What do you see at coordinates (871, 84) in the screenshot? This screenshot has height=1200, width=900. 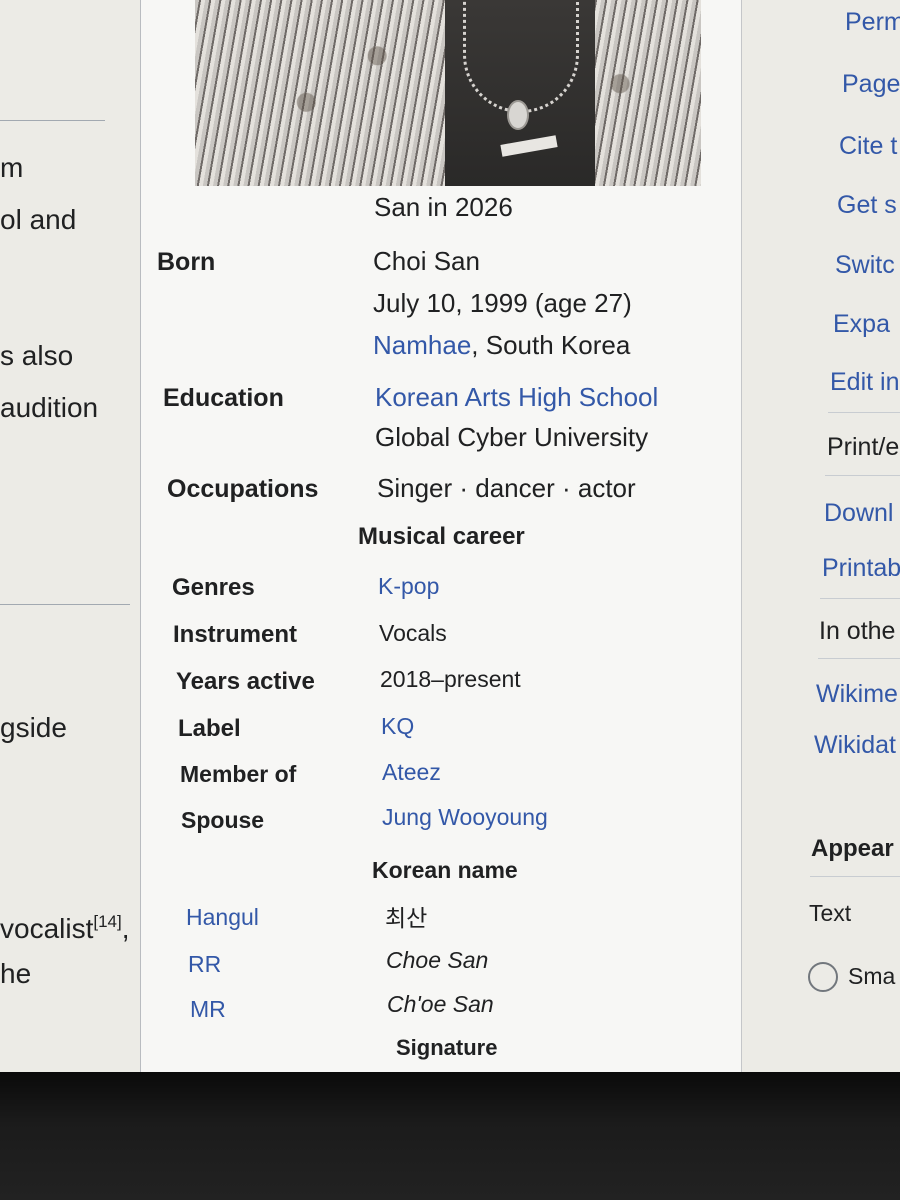 I see `sidebar-tool-page-info: Page` at bounding box center [871, 84].